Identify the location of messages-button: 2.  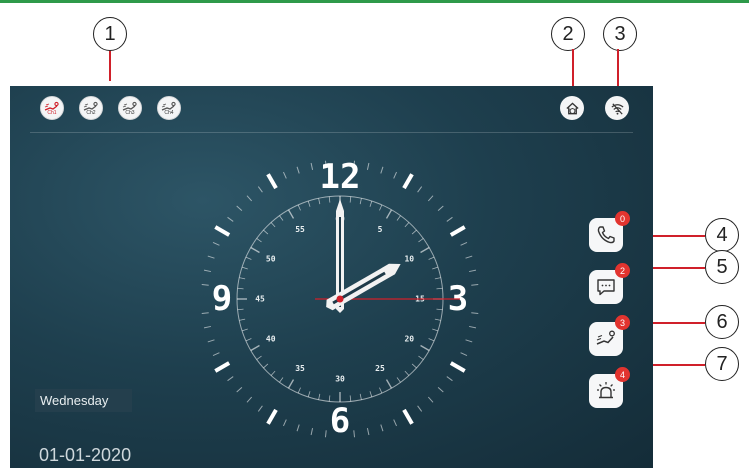
(609, 283).